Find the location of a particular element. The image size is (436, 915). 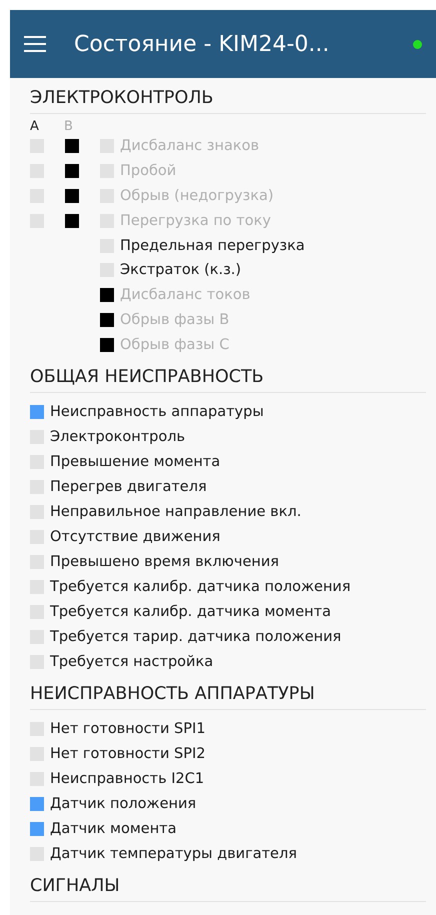

status-label: Нет готовности SPI2 is located at coordinates (128, 754).